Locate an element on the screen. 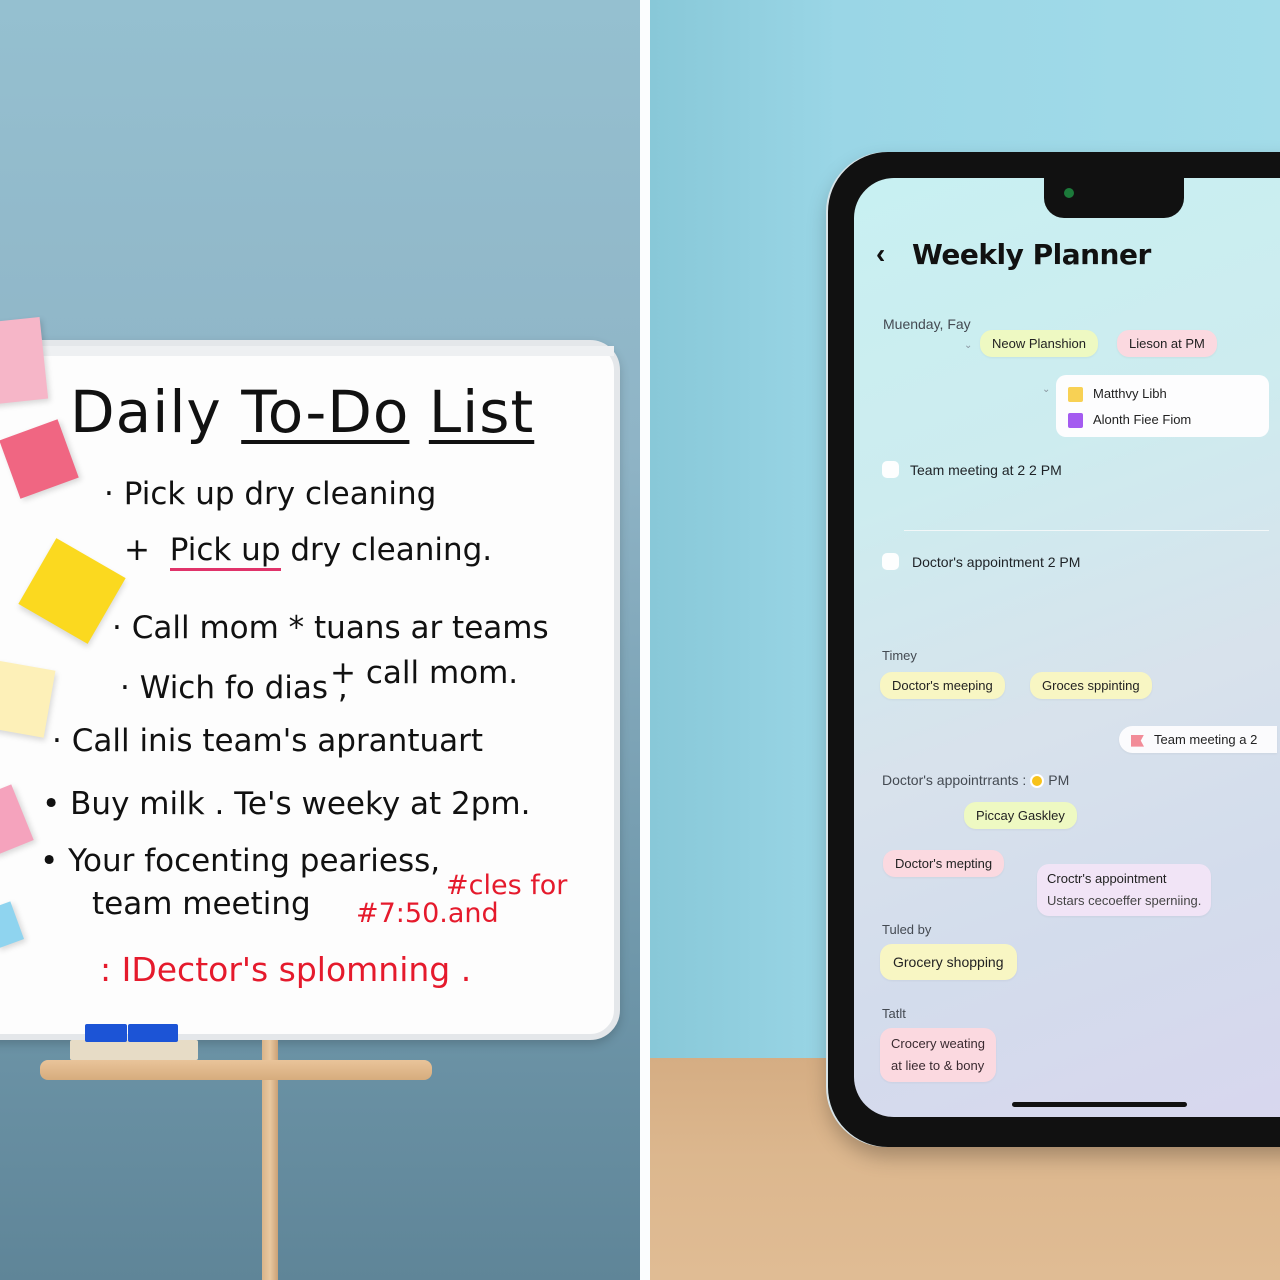 The width and height of the screenshot is (1280, 1280). section-label-tuled-by: Tuled by is located at coordinates (907, 929).